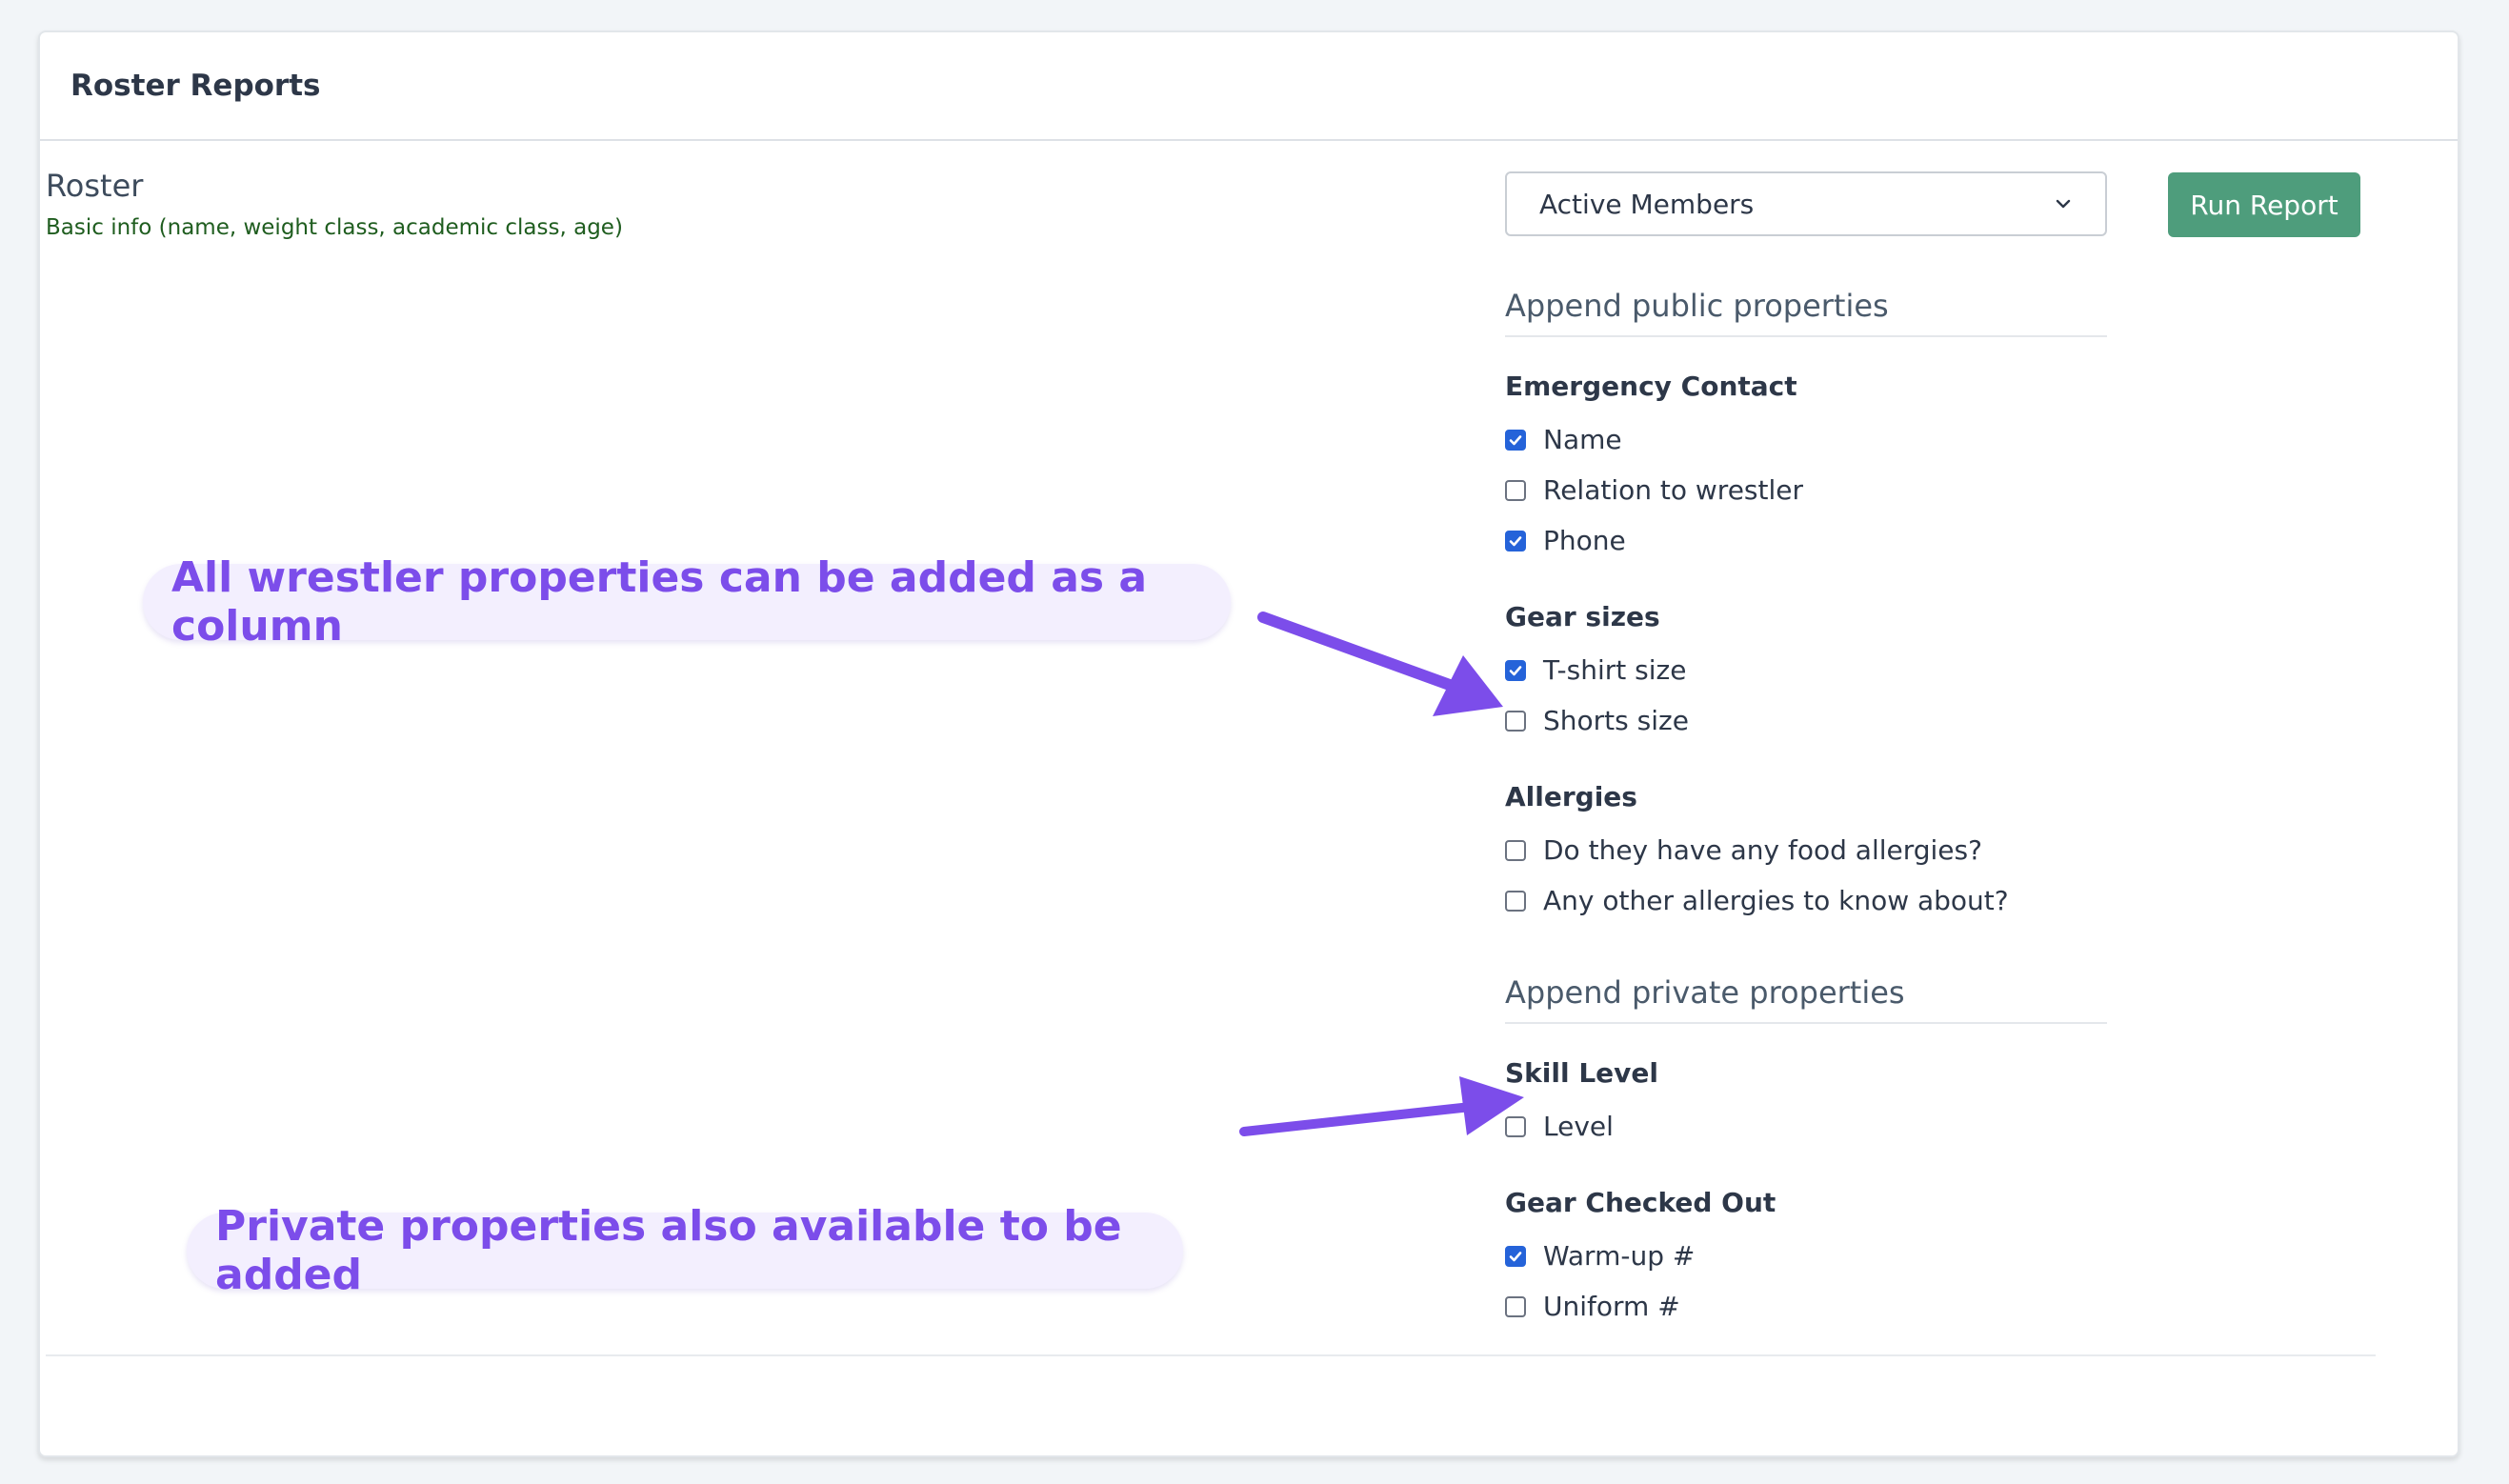 This screenshot has height=1484, width=2509. Describe the element at coordinates (1806, 999) in the screenshot. I see `private-properties-title: Append private properties` at that location.